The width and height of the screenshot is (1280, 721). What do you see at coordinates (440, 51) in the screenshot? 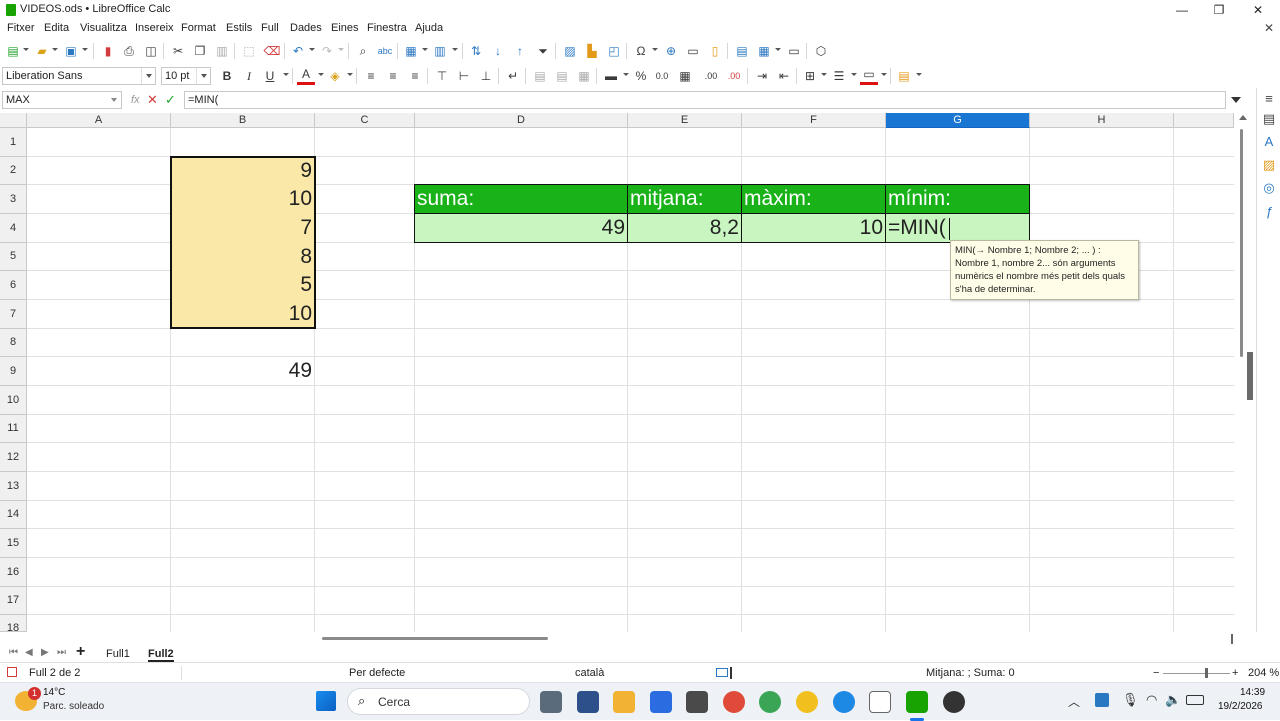
I see `column-icon: ▥` at bounding box center [440, 51].